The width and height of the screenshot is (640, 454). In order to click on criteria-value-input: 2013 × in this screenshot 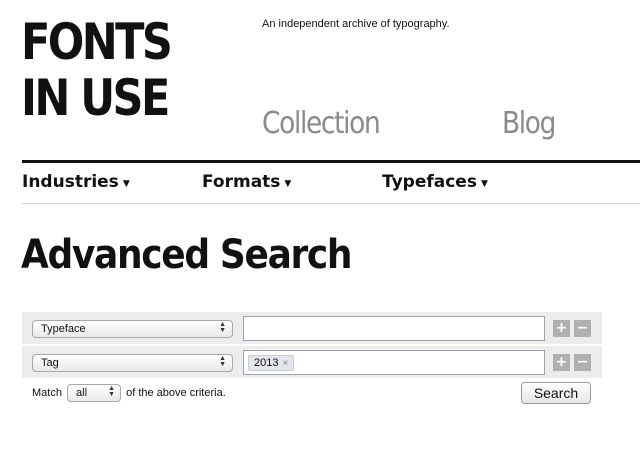, I will do `click(394, 362)`.